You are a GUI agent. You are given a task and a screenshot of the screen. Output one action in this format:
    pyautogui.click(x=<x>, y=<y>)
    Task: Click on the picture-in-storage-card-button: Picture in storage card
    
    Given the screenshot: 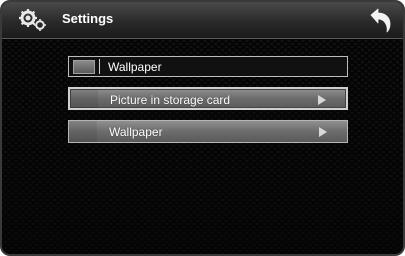 What is the action you would take?
    pyautogui.click(x=208, y=98)
    